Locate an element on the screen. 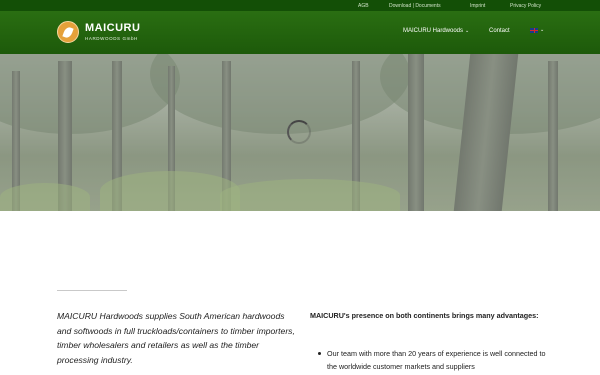  language-switcher: ⌄ is located at coordinates (537, 30).